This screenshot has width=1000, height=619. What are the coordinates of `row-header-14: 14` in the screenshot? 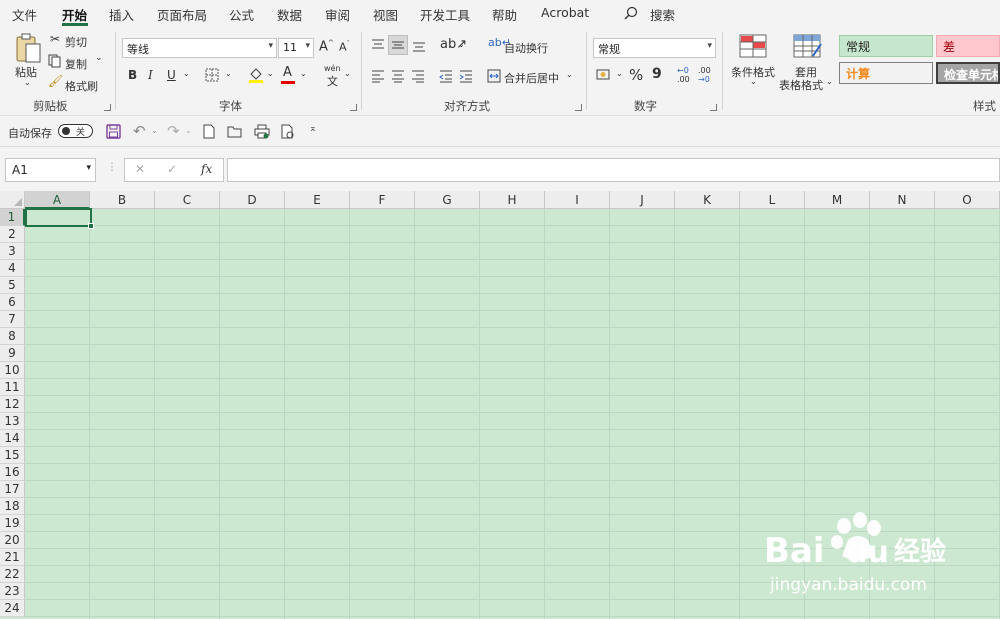 It's located at (12, 438).